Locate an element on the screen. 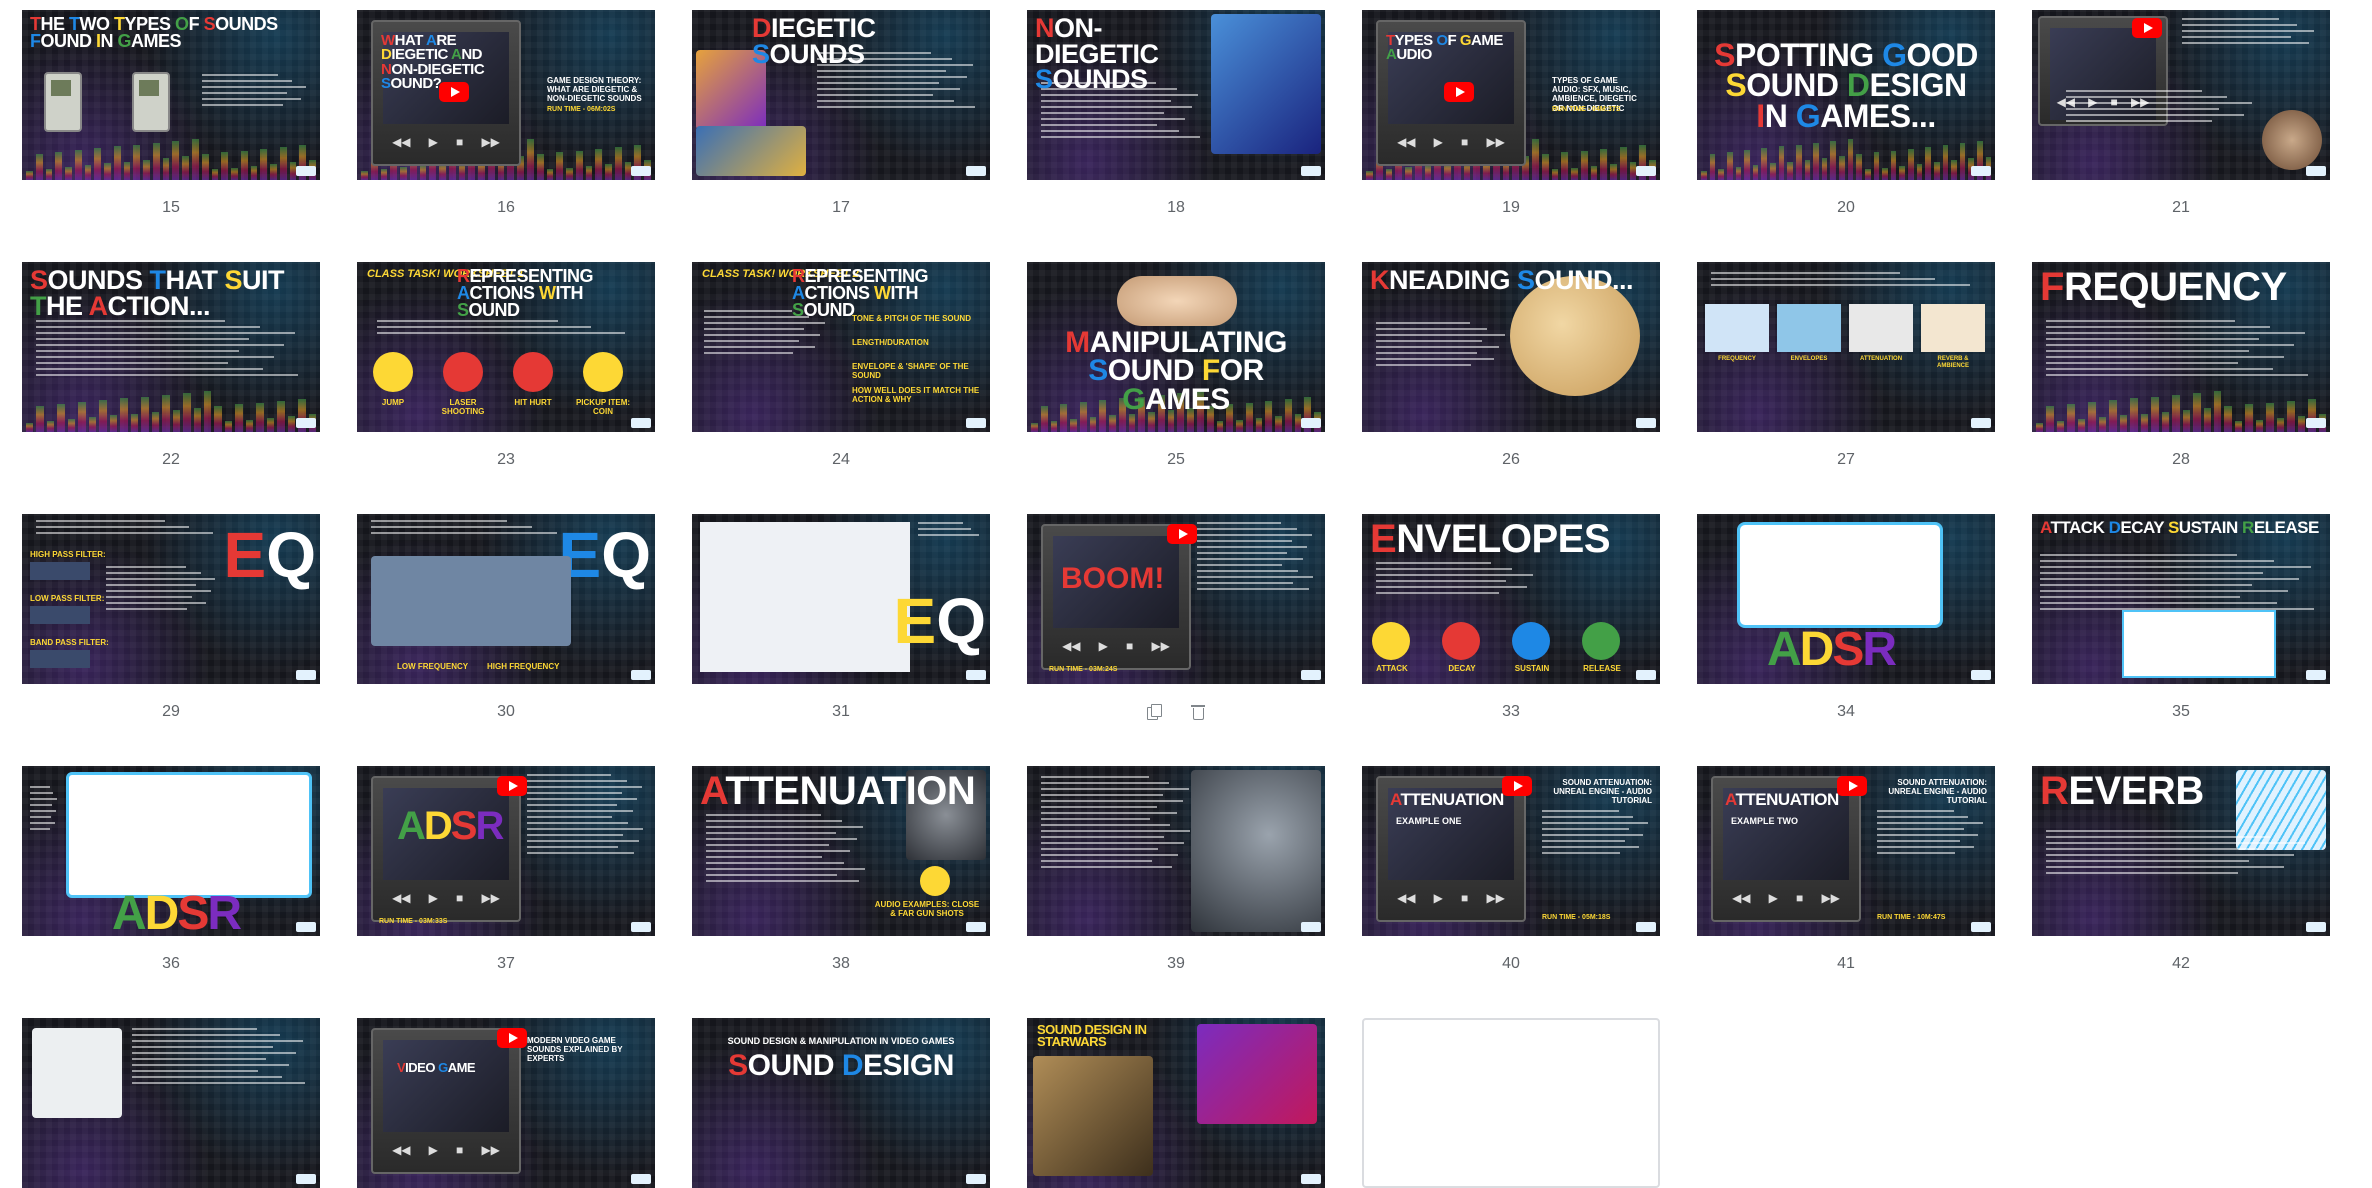 The height and width of the screenshot is (1188, 2372). slide-thumbnail: ◀◀ ▶ ■ ▶▶ ADSR RUN TIME - 03M:33S is located at coordinates (506, 851).